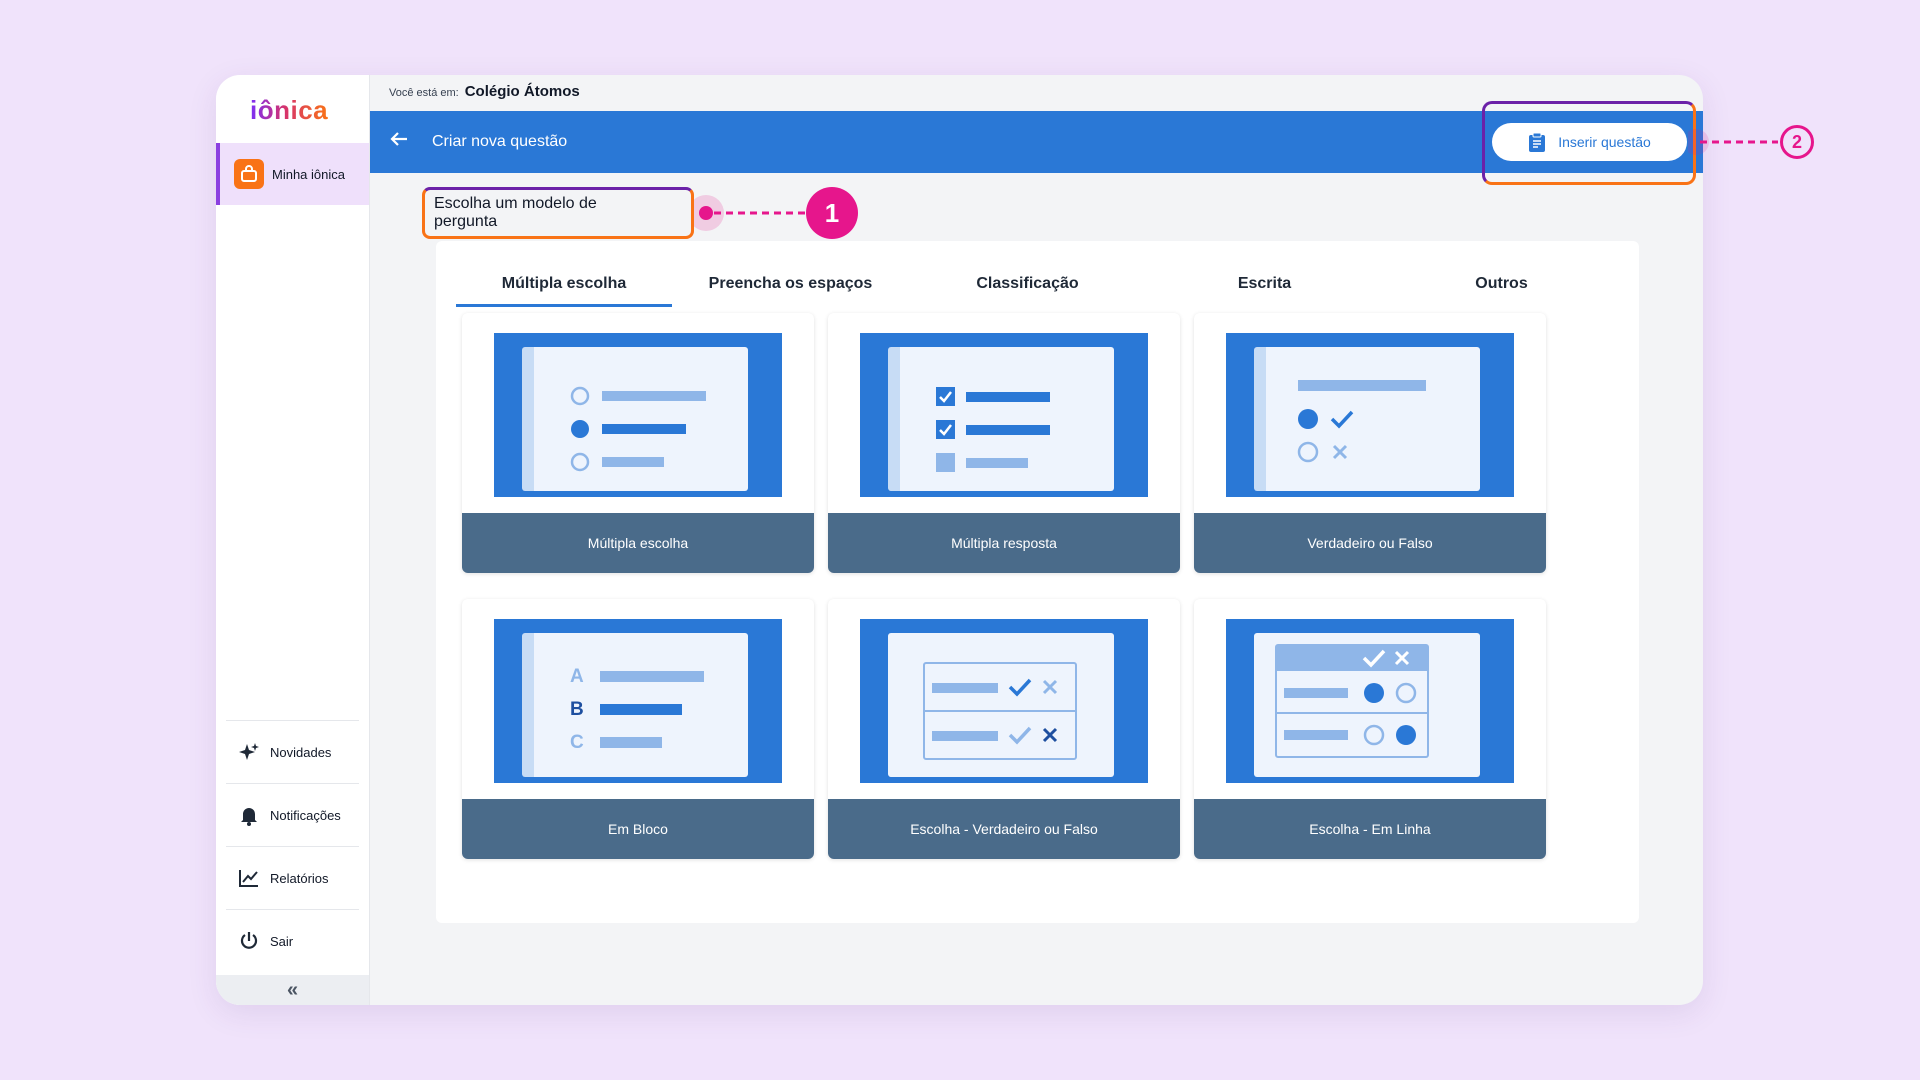 The height and width of the screenshot is (1080, 1920). I want to click on chevrons-left-icon: «, so click(292, 989).